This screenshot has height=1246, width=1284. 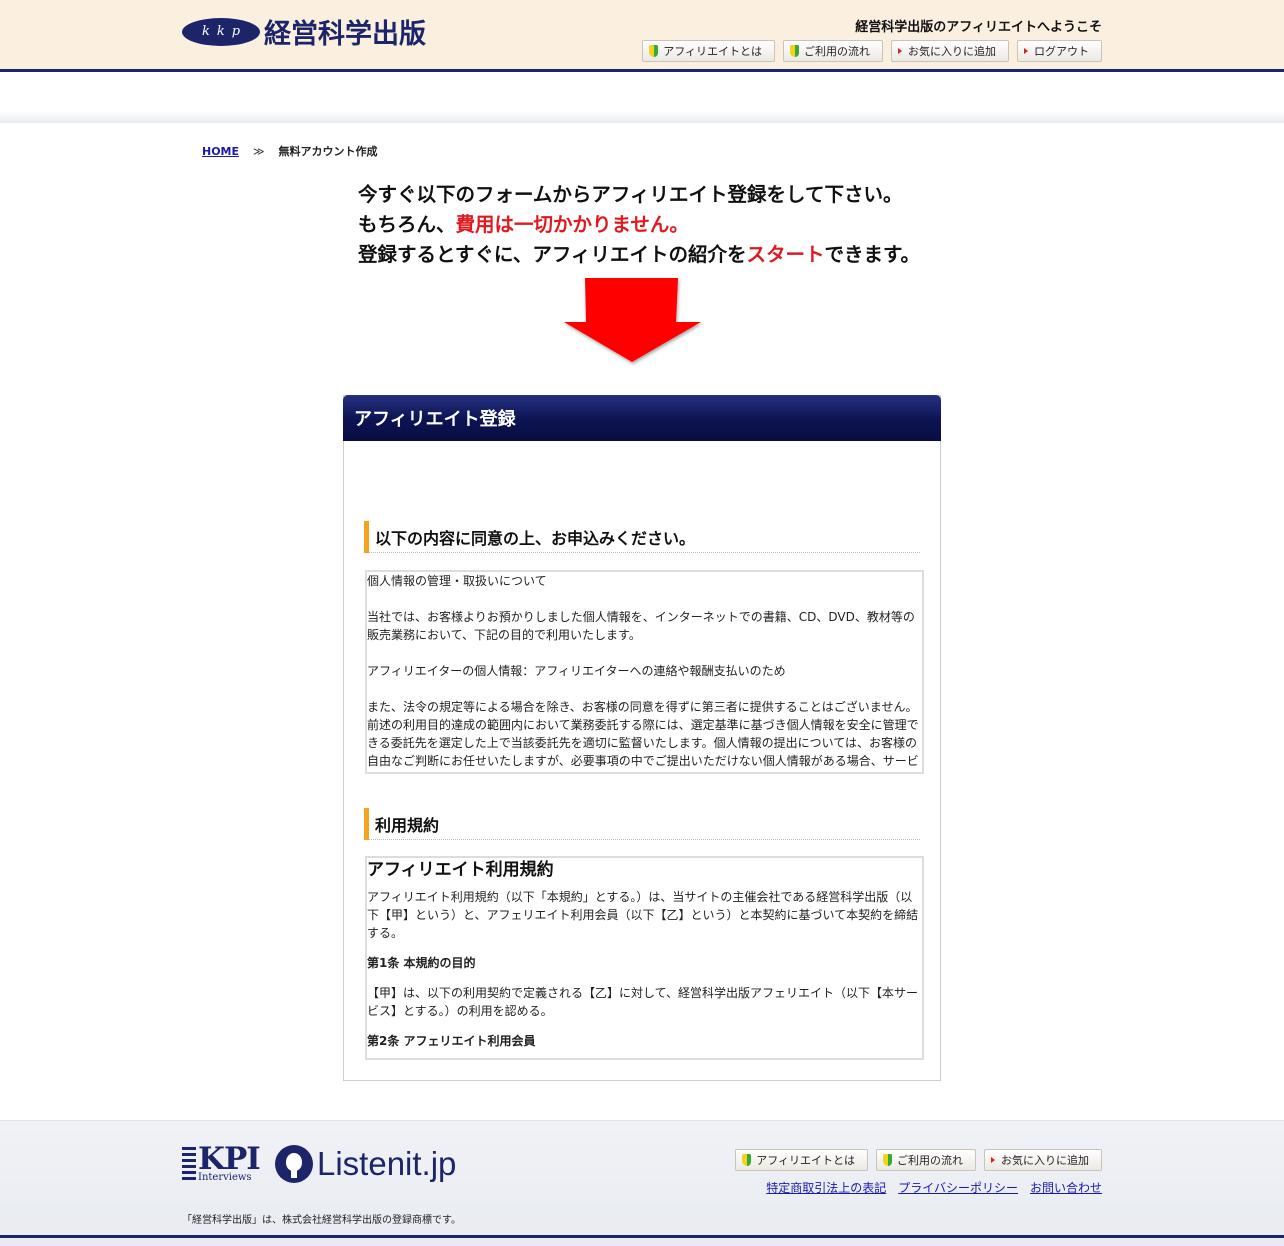 I want to click on section-heading-text: 利用規約, so click(x=407, y=825).